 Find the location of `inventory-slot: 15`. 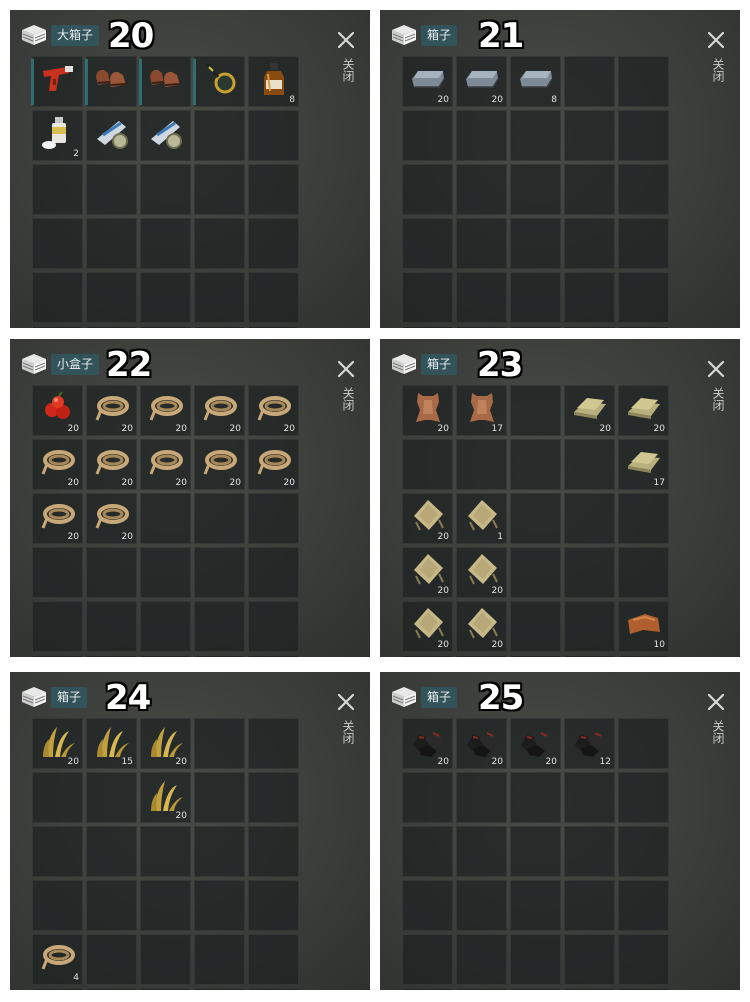

inventory-slot: 15 is located at coordinates (111, 743).